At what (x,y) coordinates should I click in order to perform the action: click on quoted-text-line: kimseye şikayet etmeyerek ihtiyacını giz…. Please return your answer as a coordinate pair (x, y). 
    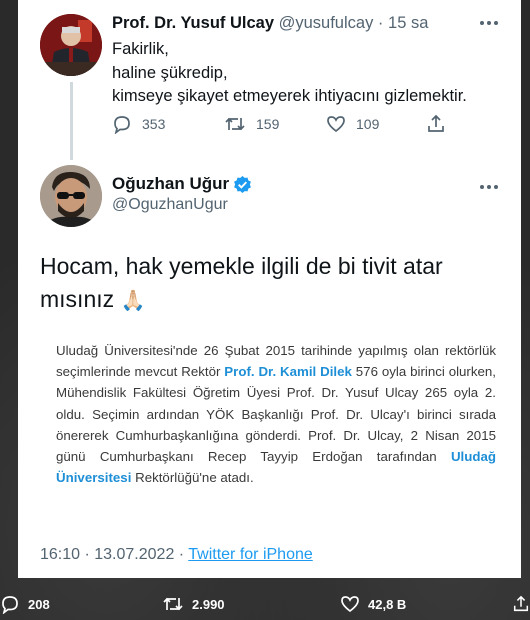
    Looking at the image, I should click on (289, 96).